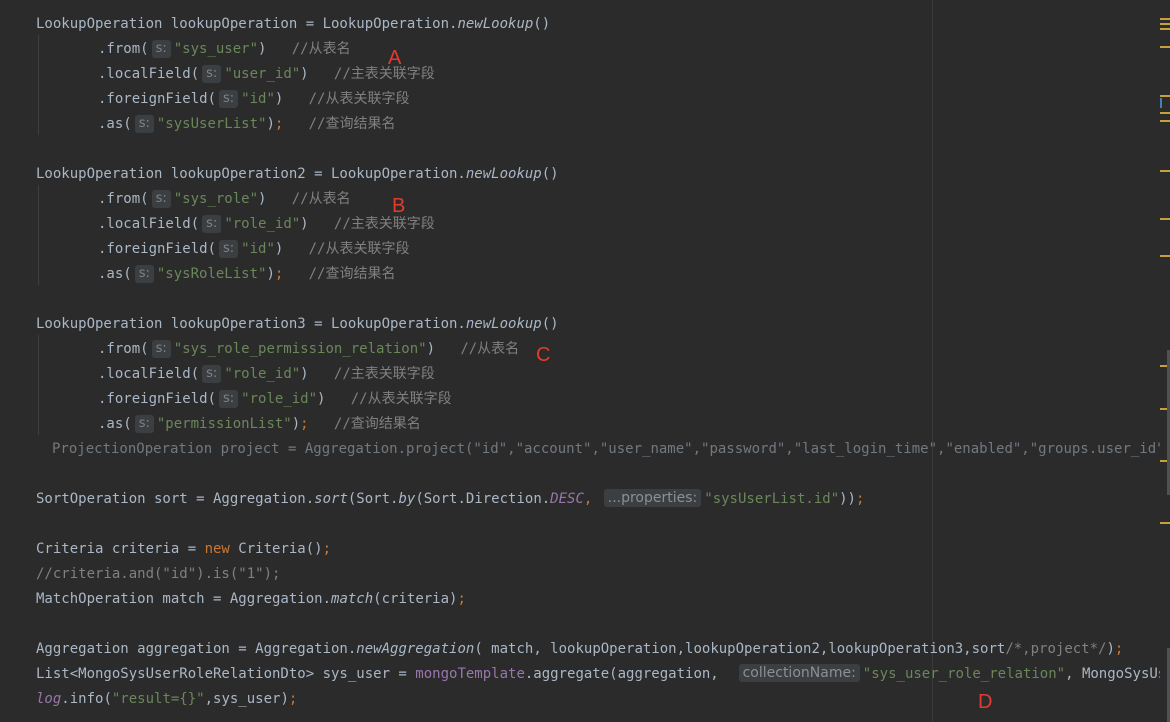 The width and height of the screenshot is (1170, 722). I want to click on code-text: ,, so click(592, 499).